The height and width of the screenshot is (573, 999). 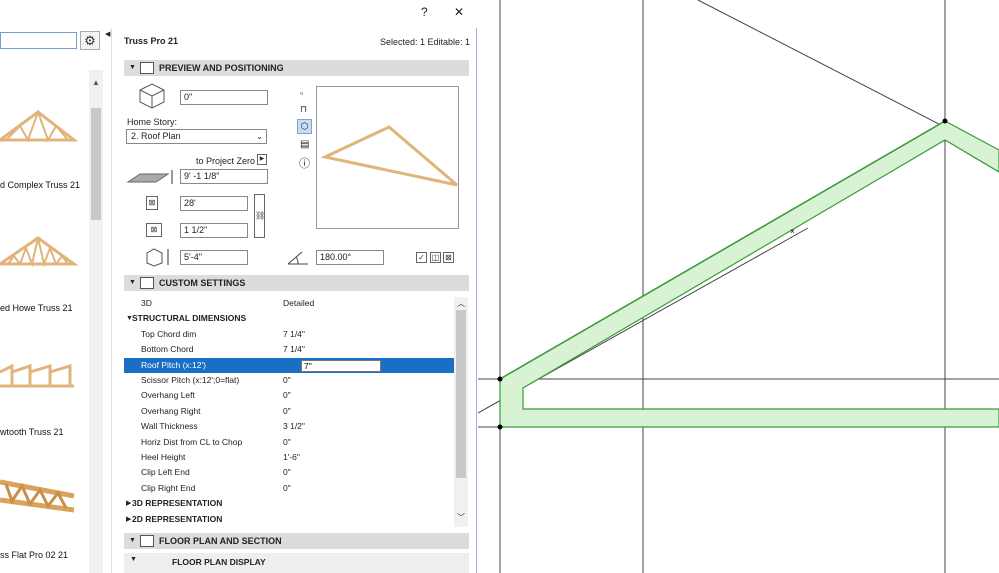 I want to click on settings-row: Heel Height 1'-6", so click(x=291, y=457).